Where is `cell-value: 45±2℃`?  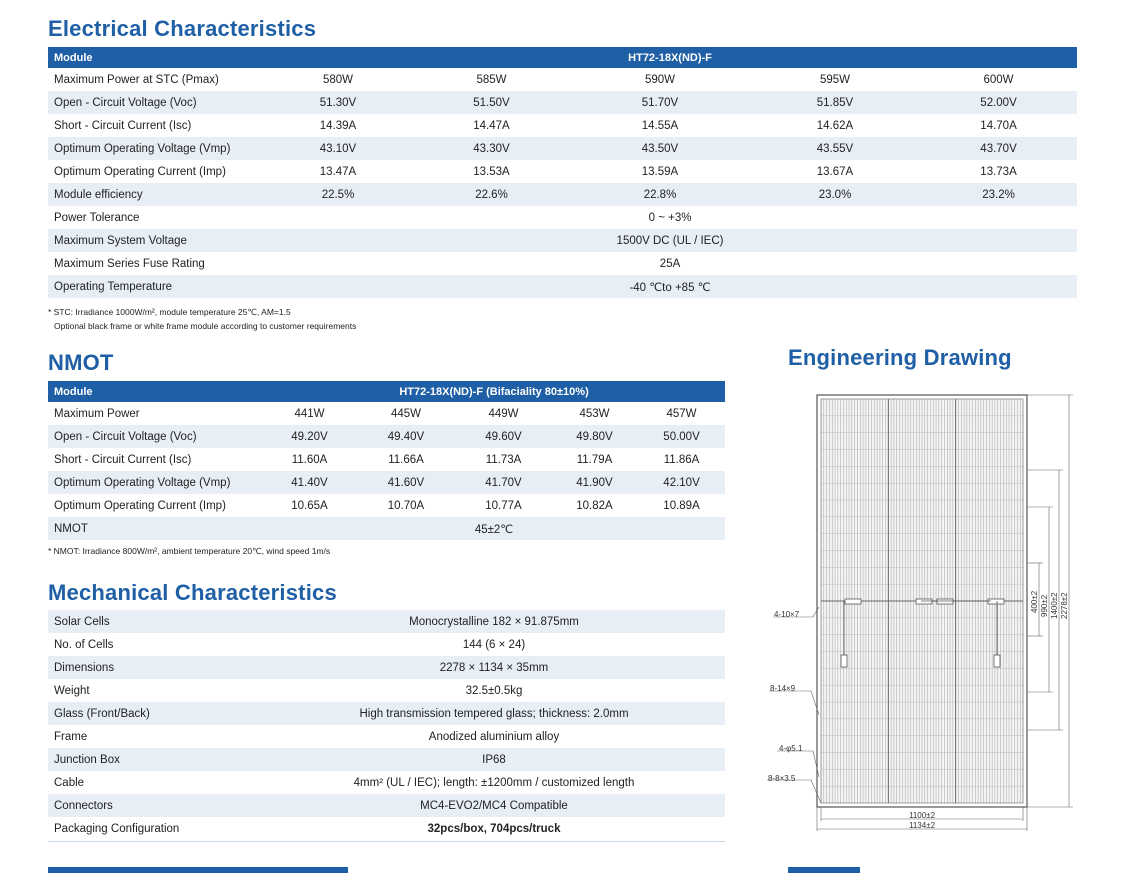
cell-value: 45±2℃ is located at coordinates (494, 528).